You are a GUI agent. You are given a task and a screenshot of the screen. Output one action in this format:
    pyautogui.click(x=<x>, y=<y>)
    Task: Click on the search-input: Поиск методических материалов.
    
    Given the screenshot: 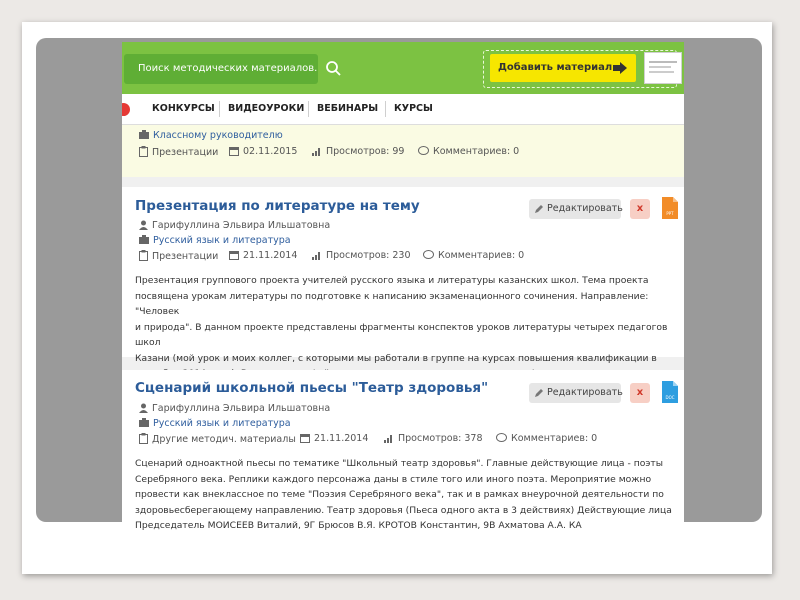 What is the action you would take?
    pyautogui.click(x=221, y=69)
    